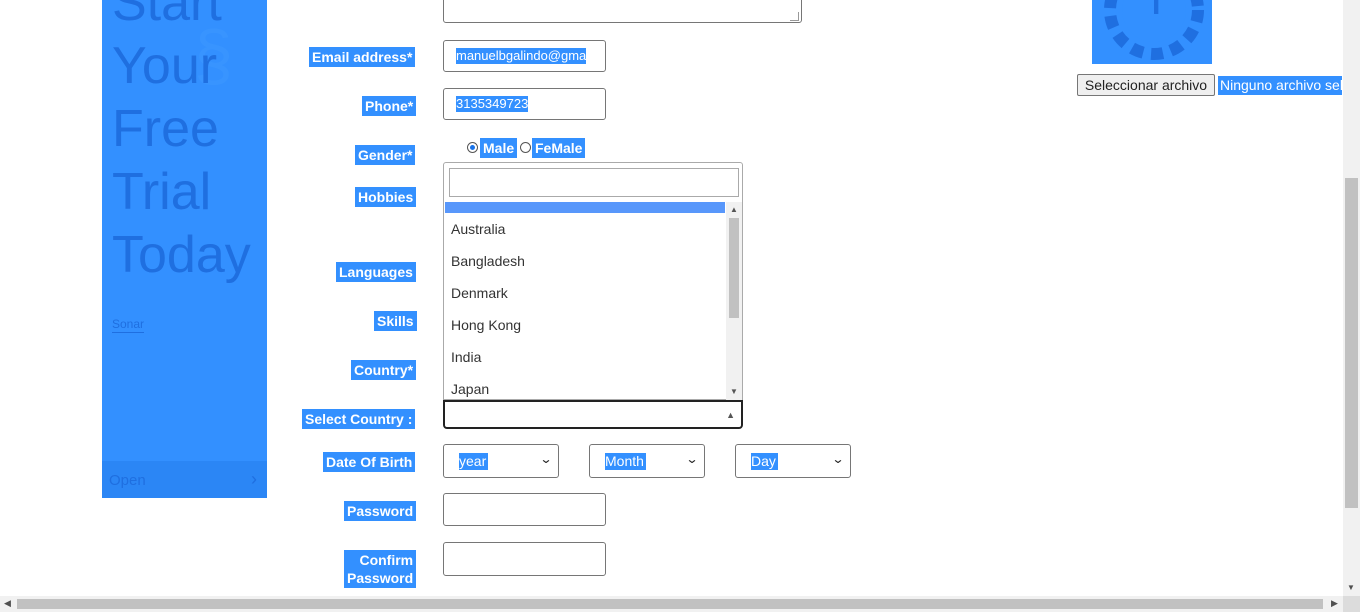 The width and height of the screenshot is (1360, 612). What do you see at coordinates (167, 16) in the screenshot?
I see `ad-headline-line: Start` at bounding box center [167, 16].